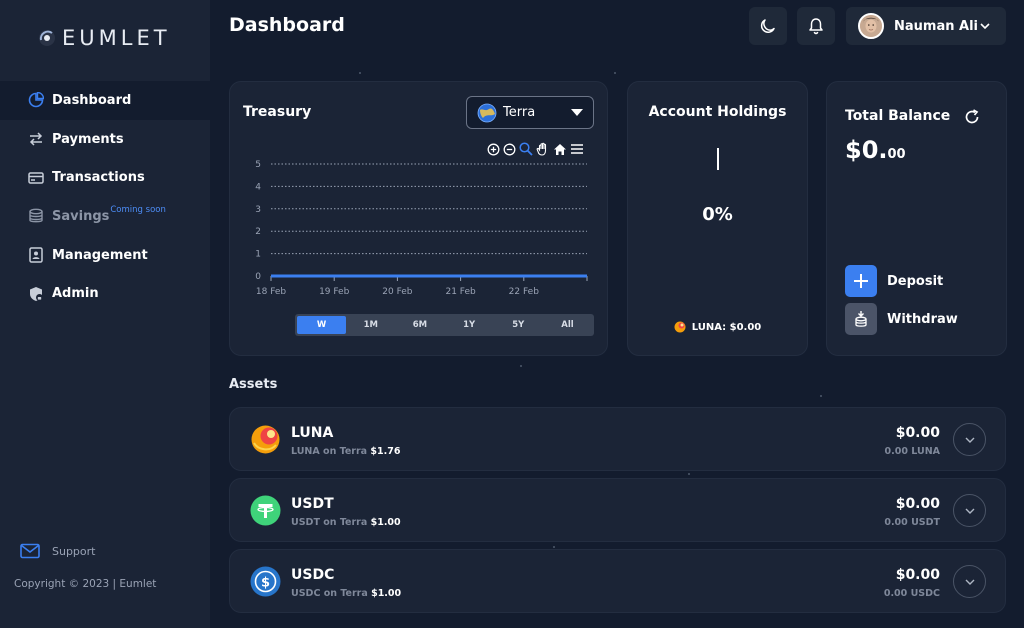 The height and width of the screenshot is (628, 1024). I want to click on holdings-percent: 0%, so click(717, 214).